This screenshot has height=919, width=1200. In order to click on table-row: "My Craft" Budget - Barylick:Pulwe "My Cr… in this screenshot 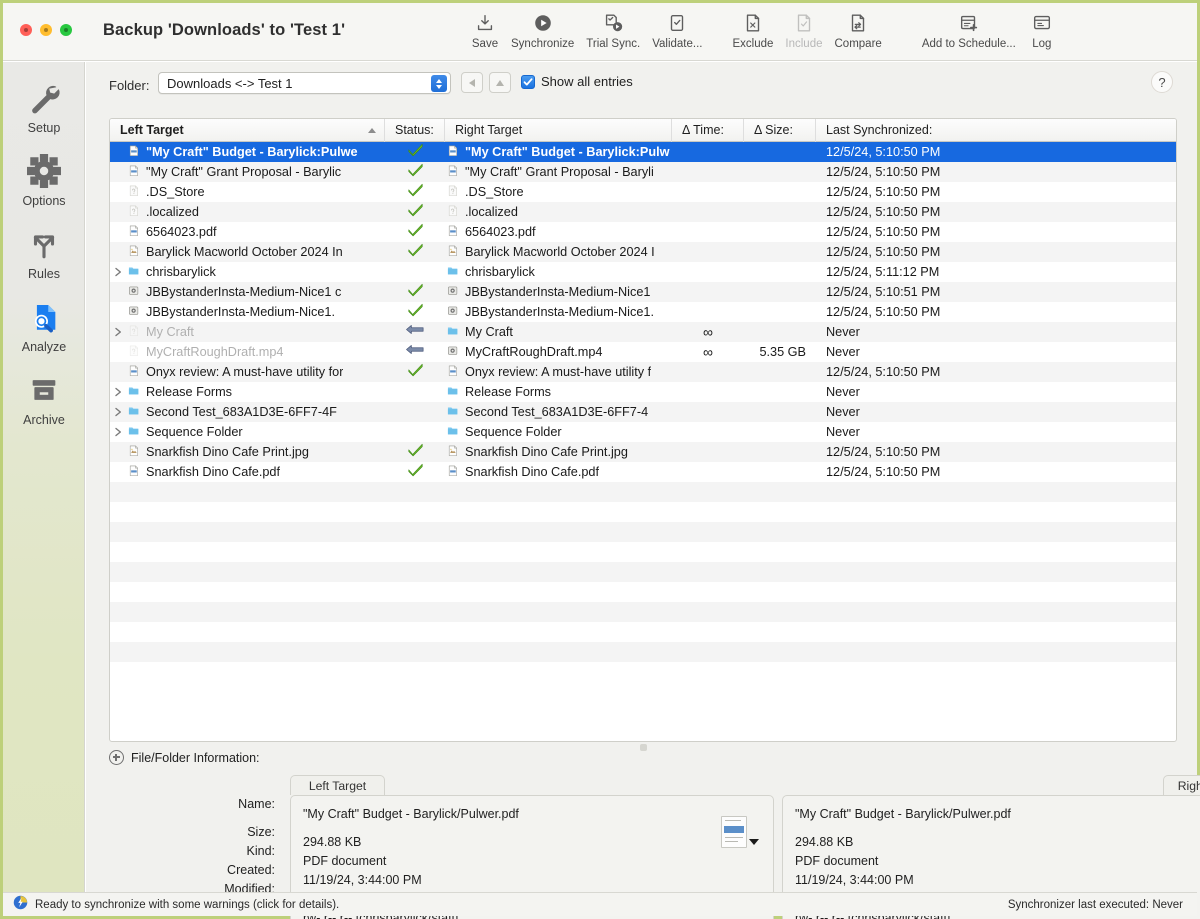, I will do `click(643, 152)`.